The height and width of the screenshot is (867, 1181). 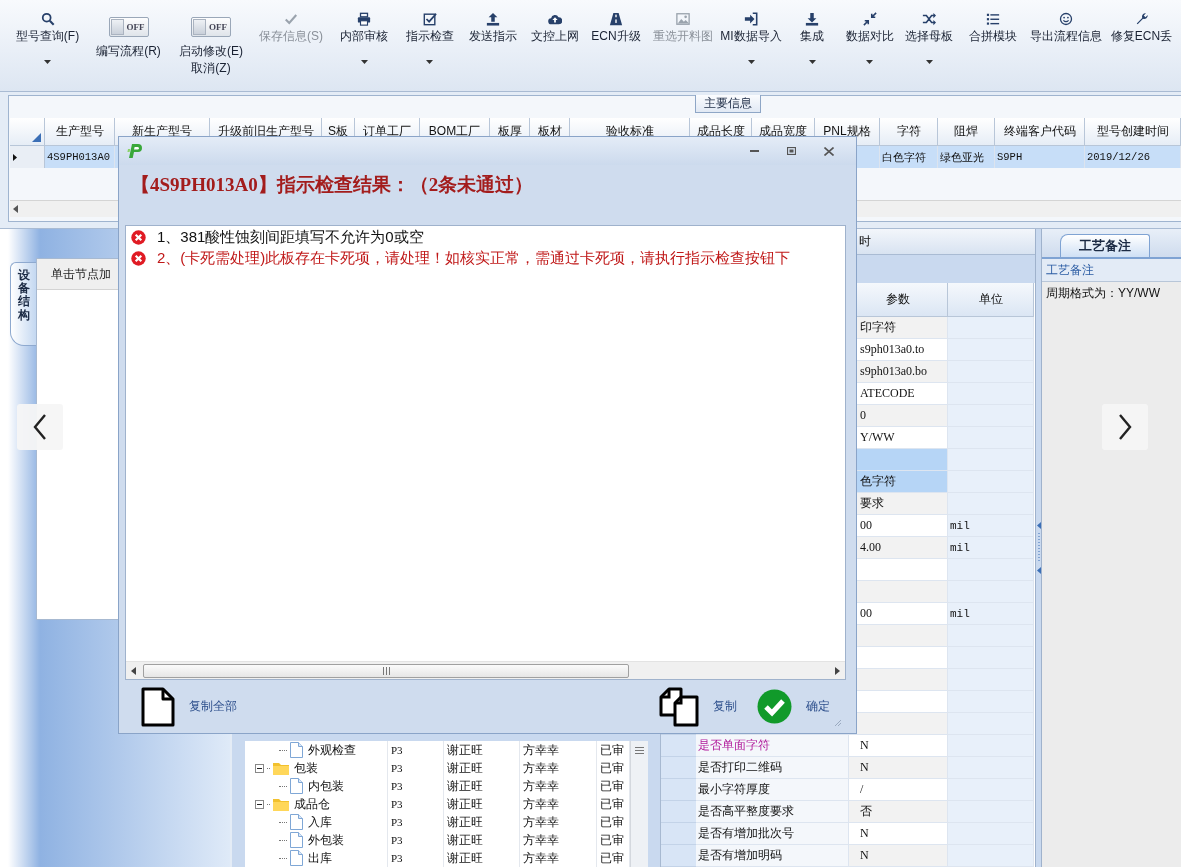 What do you see at coordinates (991, 300) in the screenshot?
I see `column-header: 单位` at bounding box center [991, 300].